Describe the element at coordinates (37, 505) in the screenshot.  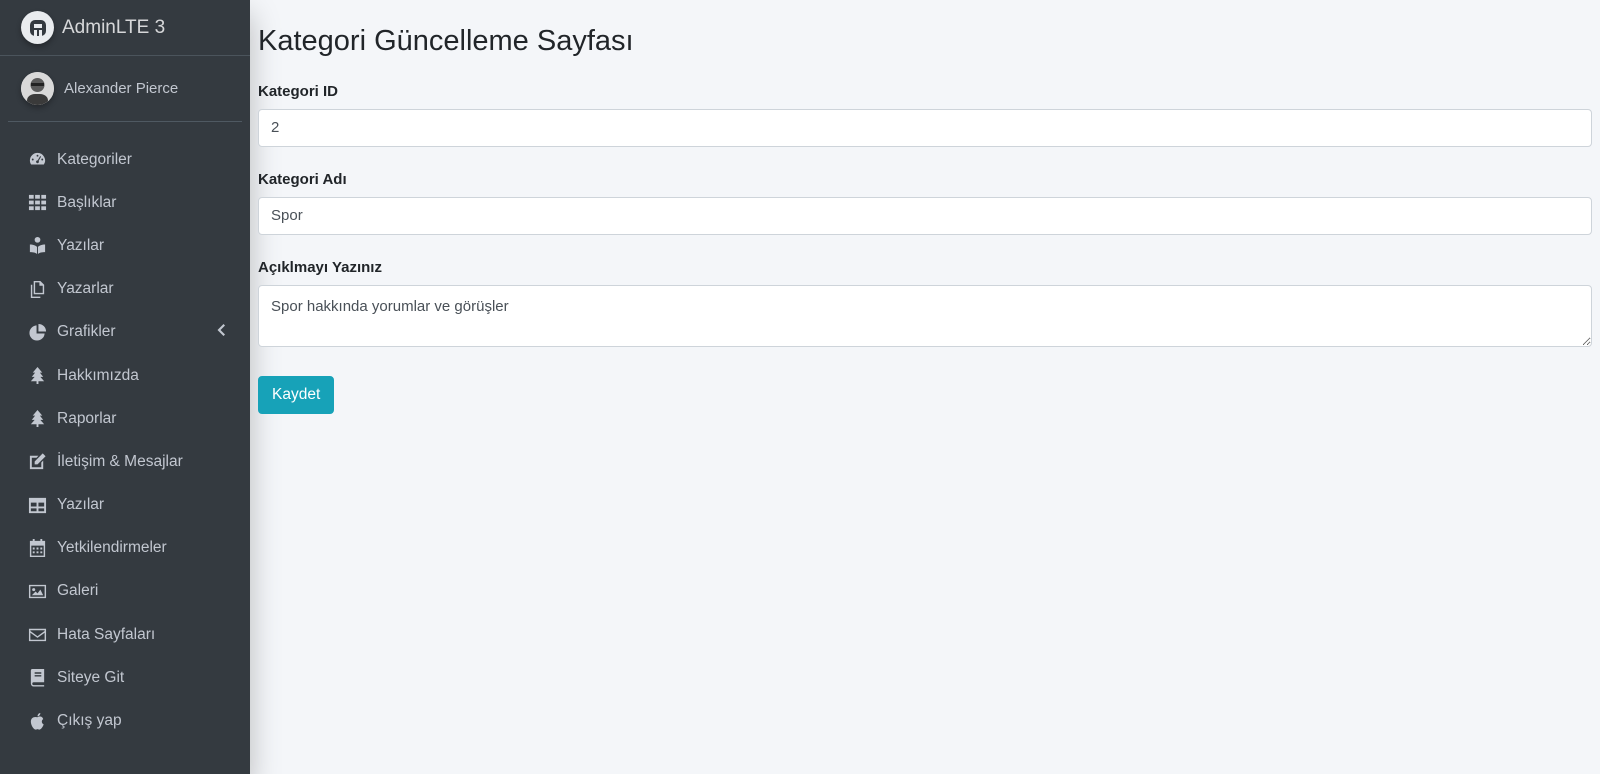
I see `table-icon` at that location.